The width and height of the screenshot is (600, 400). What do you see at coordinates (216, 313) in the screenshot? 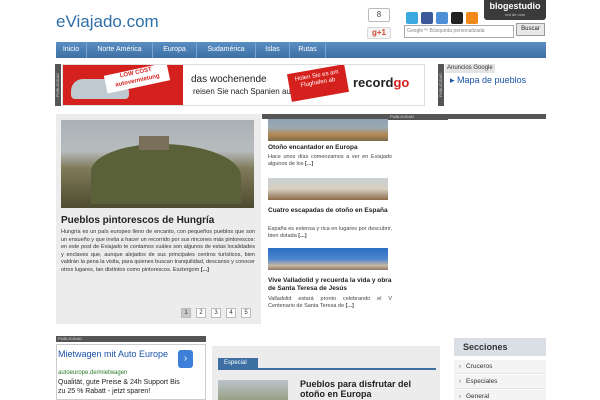
I see `pager-3: 3` at bounding box center [216, 313].